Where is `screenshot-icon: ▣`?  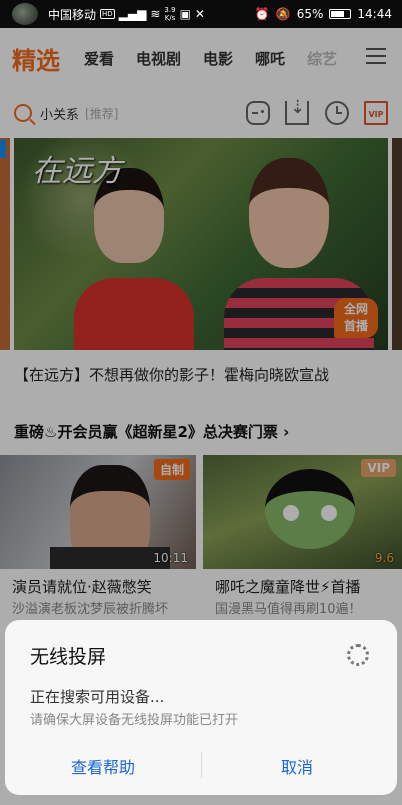
screenshot-icon: ▣ is located at coordinates (185, 14).